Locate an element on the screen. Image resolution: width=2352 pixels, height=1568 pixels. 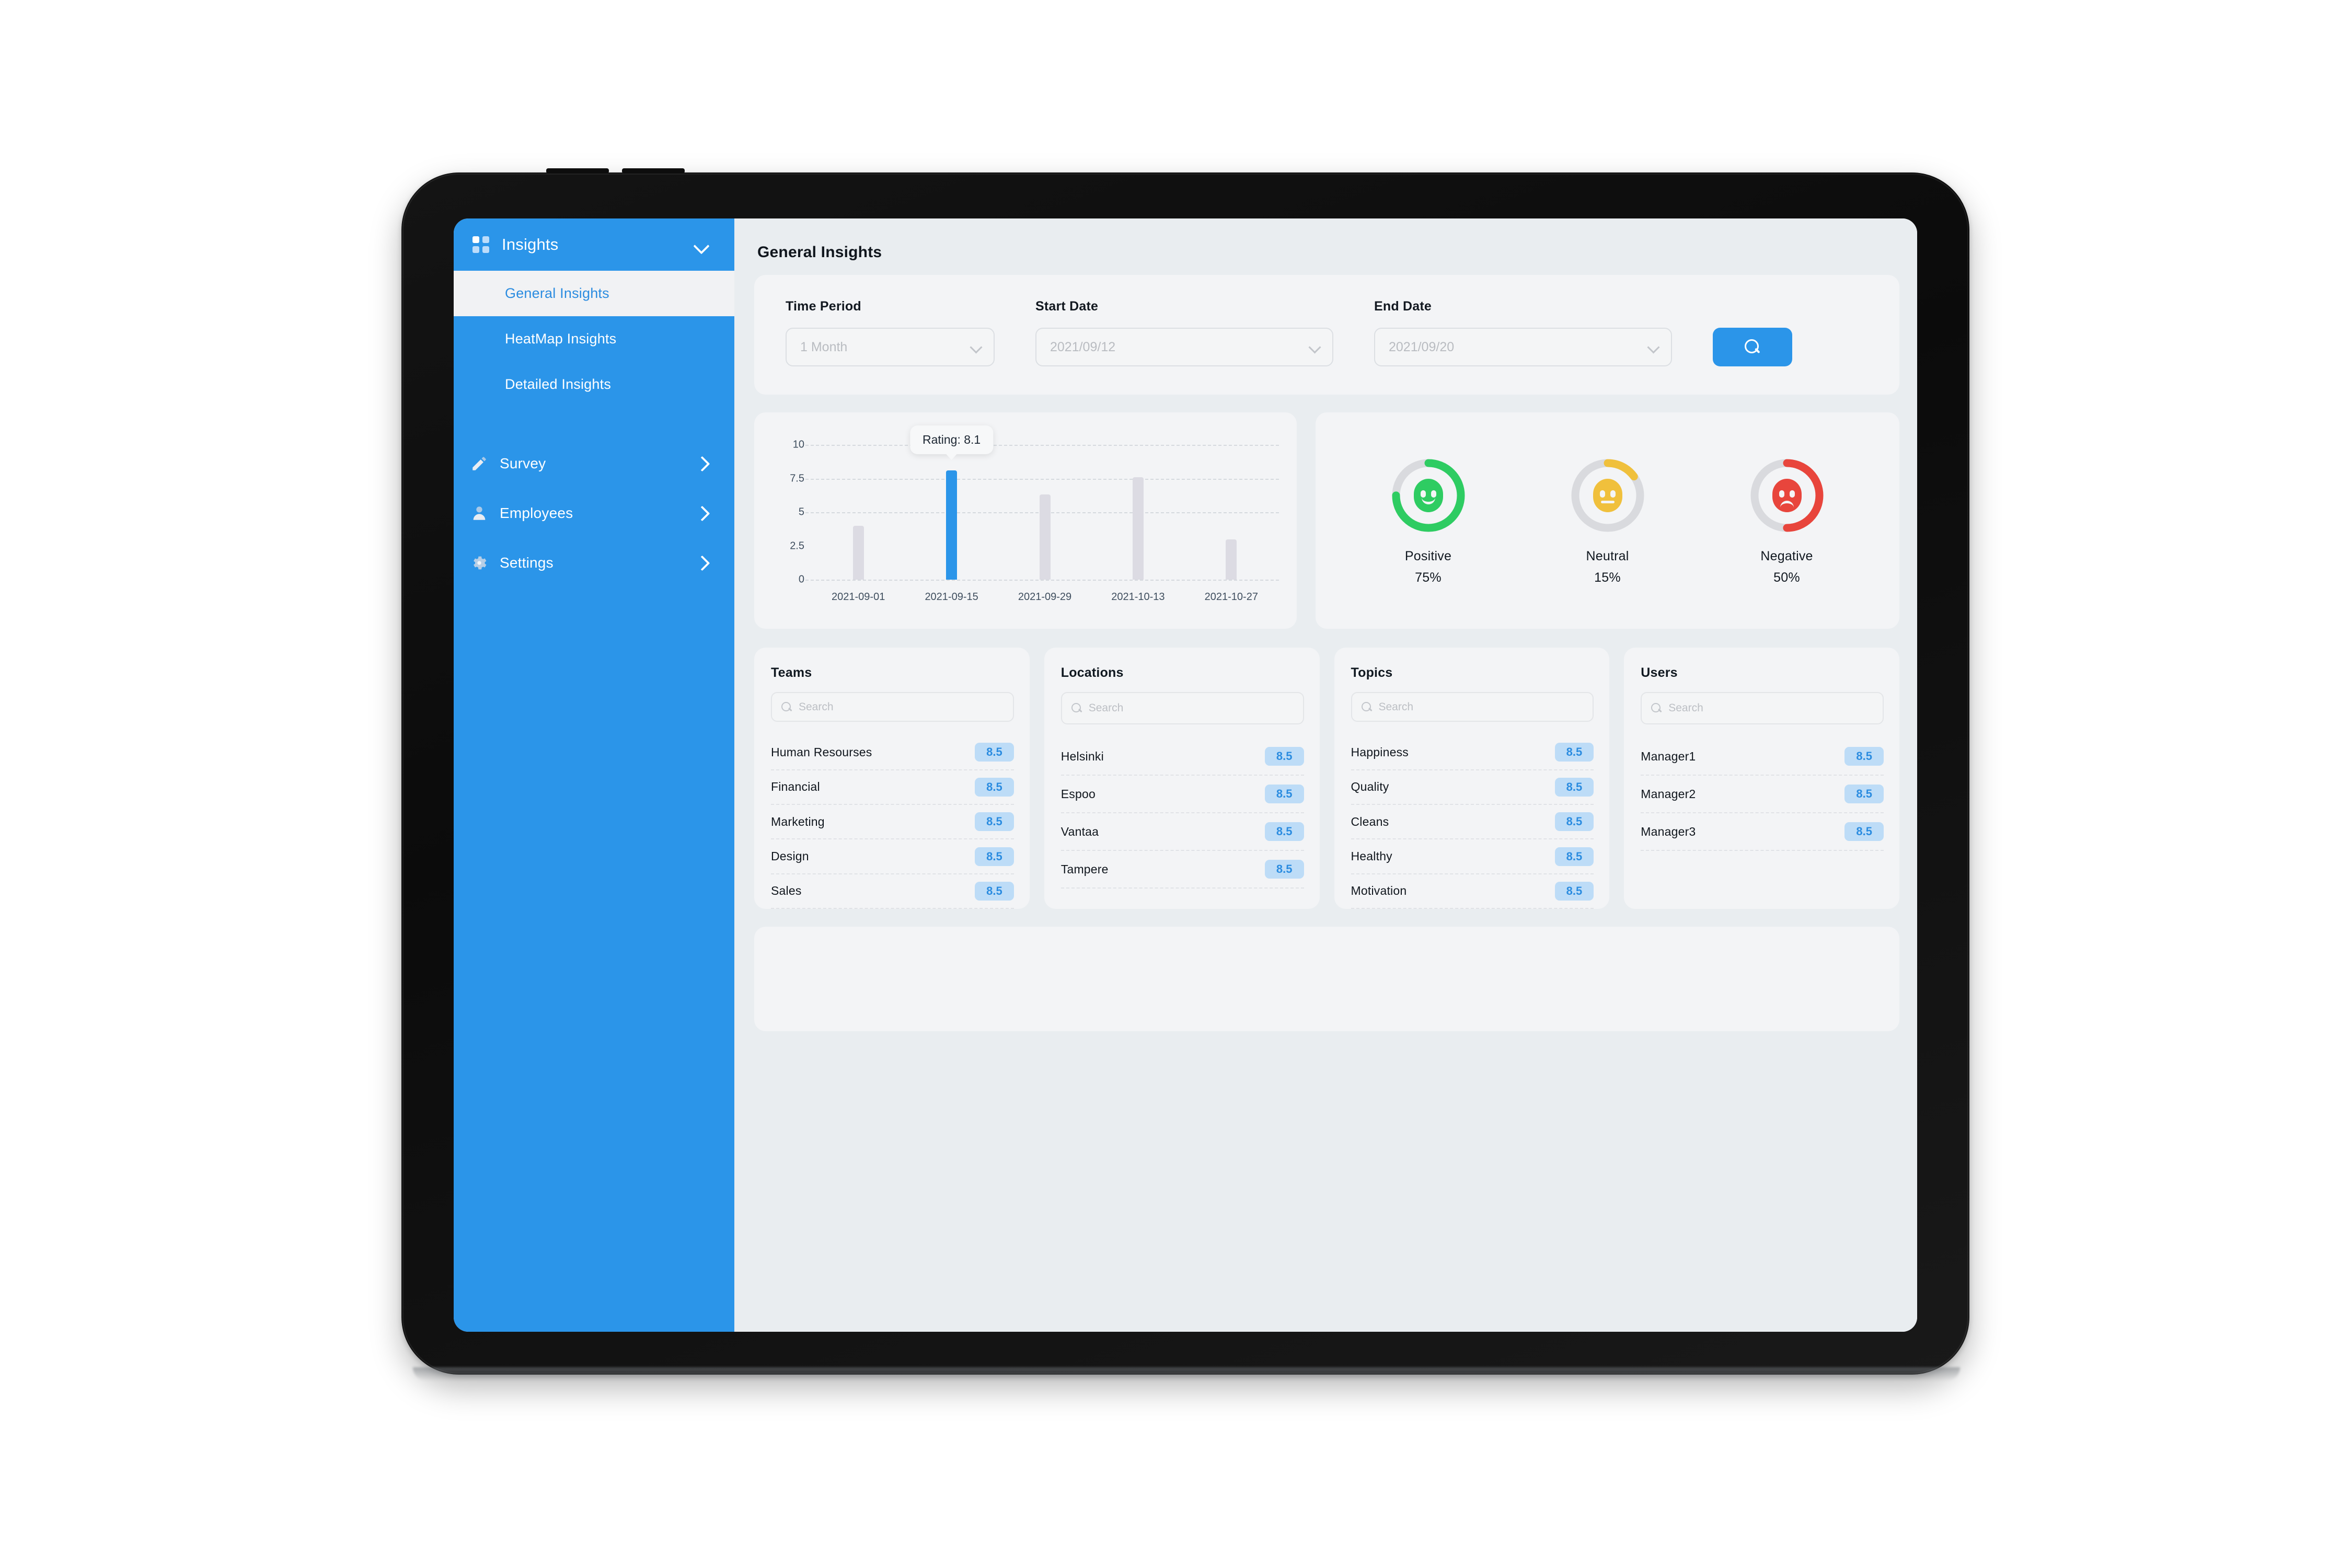
smile-icon is located at coordinates (1428, 495).